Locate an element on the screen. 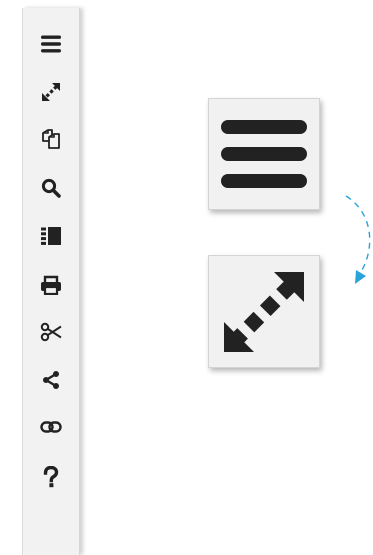  magnifier-icon is located at coordinates (51, 188).